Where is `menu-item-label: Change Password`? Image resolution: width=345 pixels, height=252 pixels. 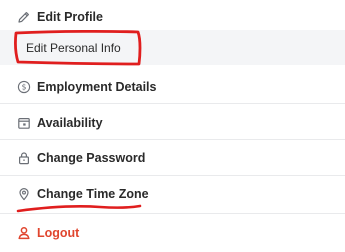
menu-item-label: Change Password is located at coordinates (91, 158).